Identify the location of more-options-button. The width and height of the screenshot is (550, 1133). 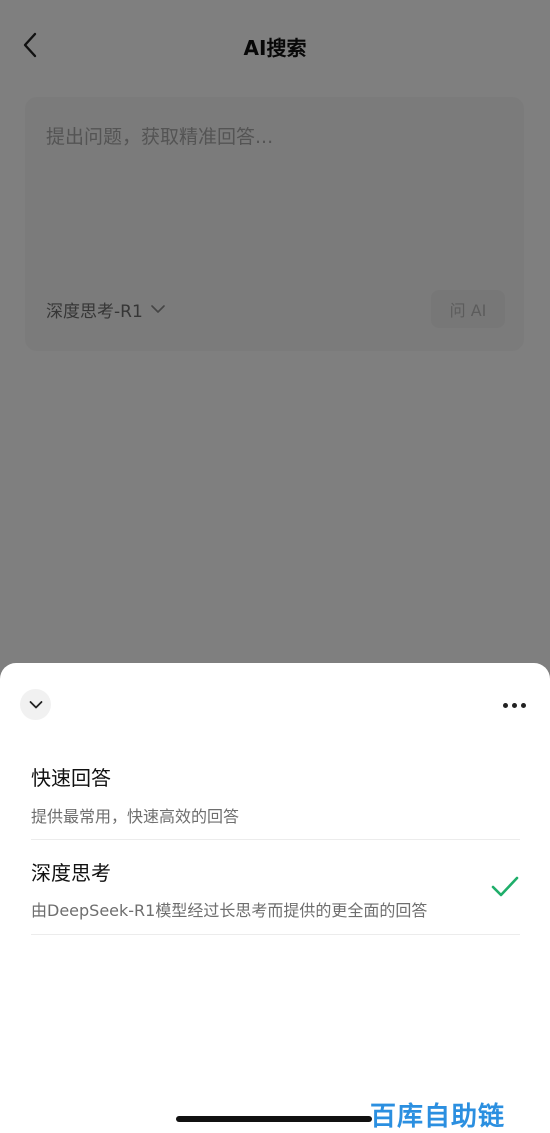
(514, 705).